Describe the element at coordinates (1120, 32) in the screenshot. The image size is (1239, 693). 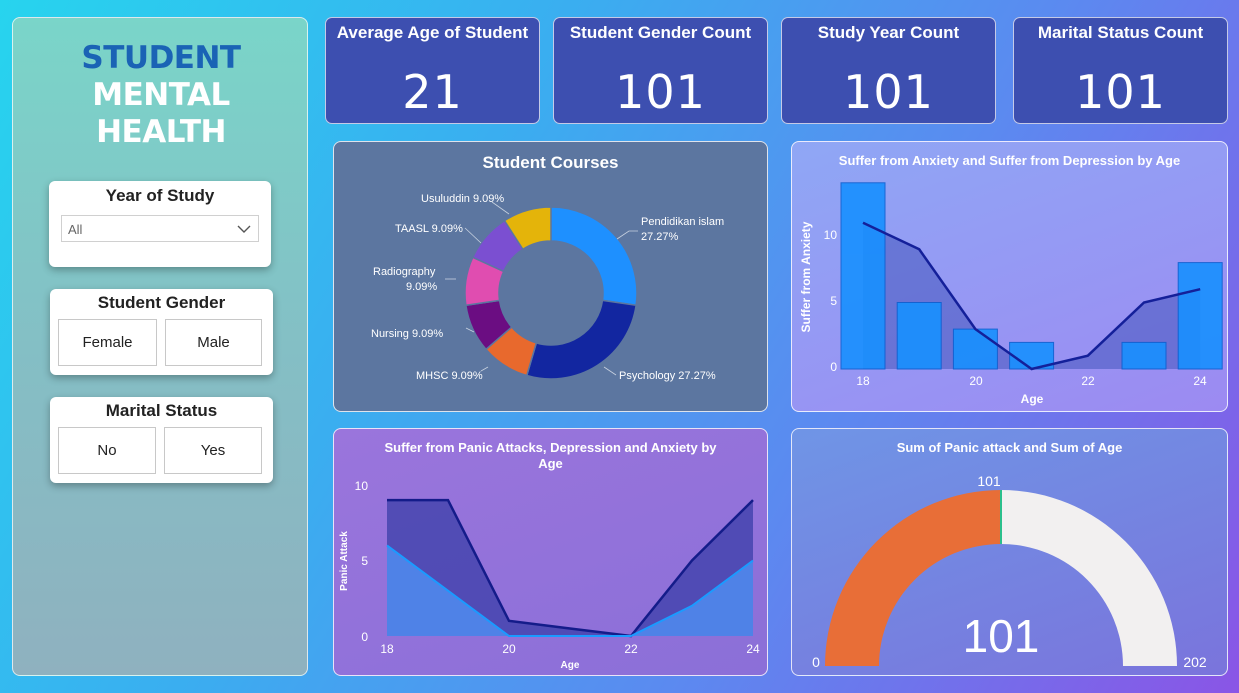
I see `kpi-title: Marital Status Count` at that location.